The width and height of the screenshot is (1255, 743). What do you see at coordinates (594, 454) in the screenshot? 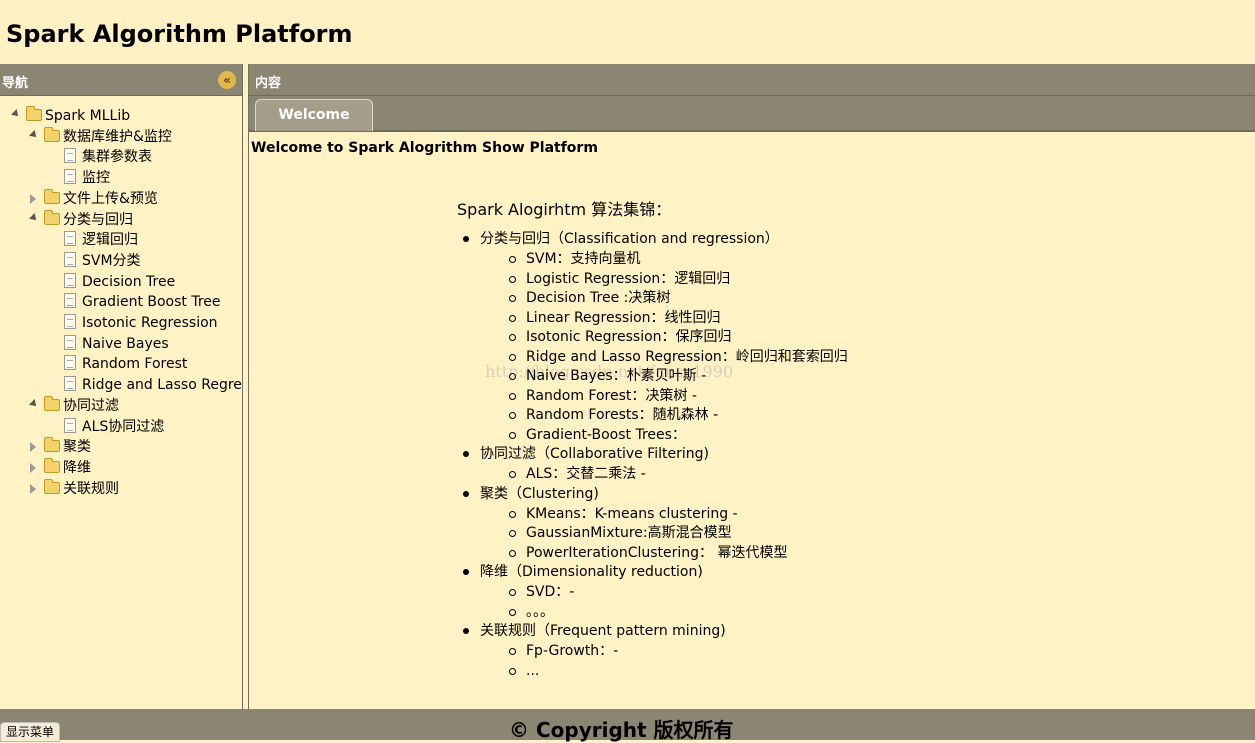
I see `section-label: 协同过滤（Collaborative Filtering)` at bounding box center [594, 454].